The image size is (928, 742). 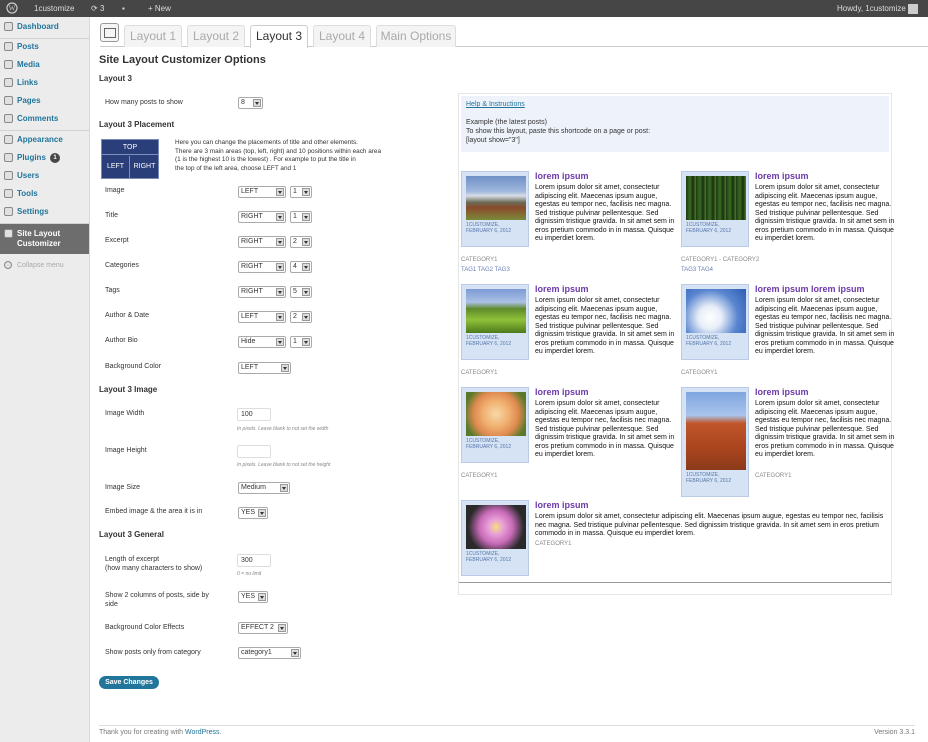 What do you see at coordinates (250, 316) in the screenshot?
I see `select-value: LEFT` at bounding box center [250, 316].